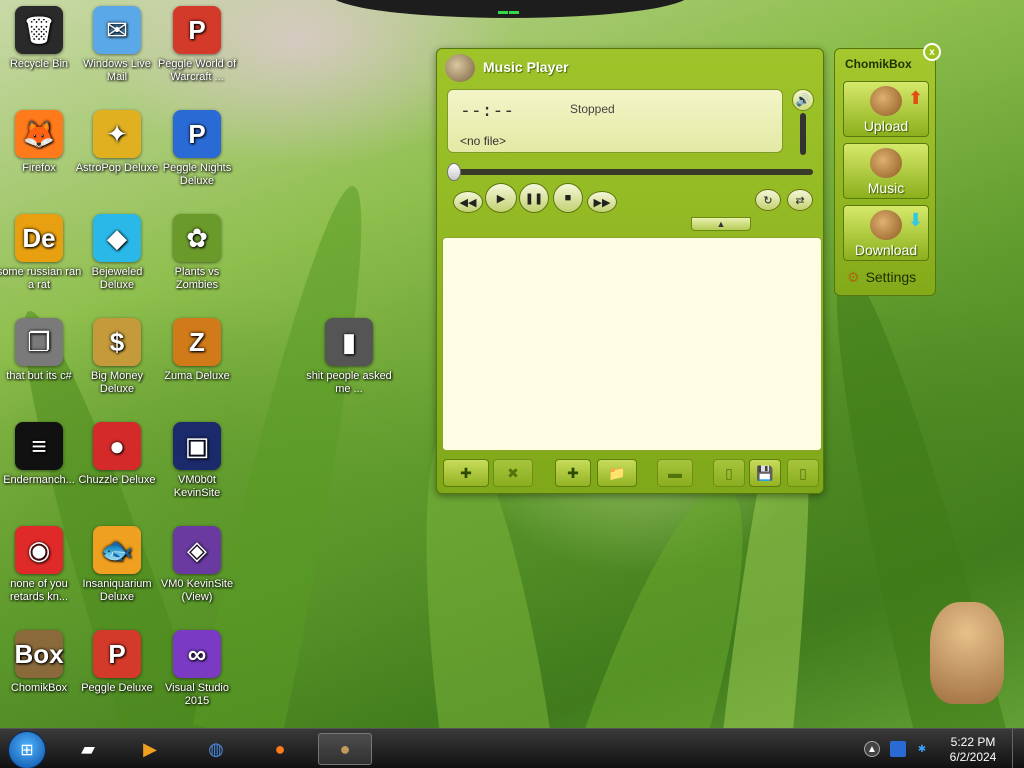 The height and width of the screenshot is (768, 1024). Describe the element at coordinates (513, 473) in the screenshot. I see `remove-chomik-button: ✖` at that location.